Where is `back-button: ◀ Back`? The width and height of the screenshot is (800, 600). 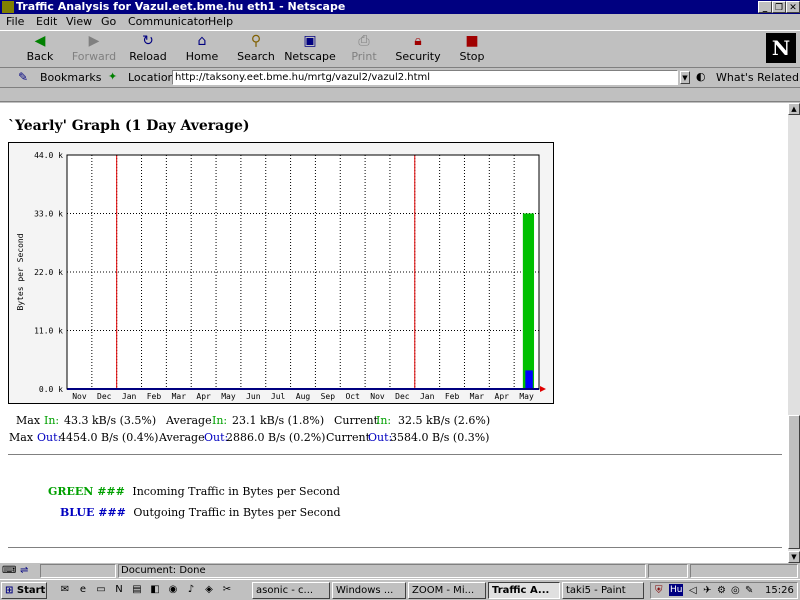
back-button: ◀ Back is located at coordinates (40, 50).